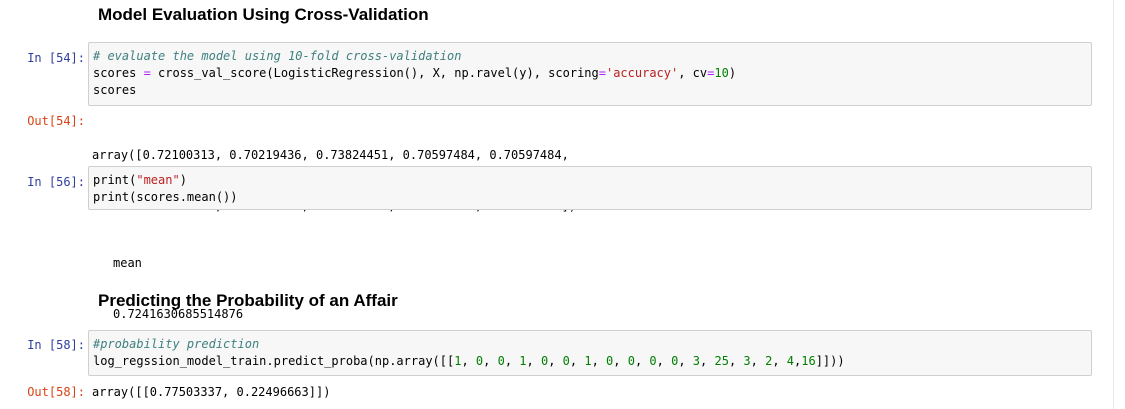 This screenshot has height=409, width=1125. Describe the element at coordinates (56, 182) in the screenshot. I see `input-prompt-56: In [56]:` at that location.